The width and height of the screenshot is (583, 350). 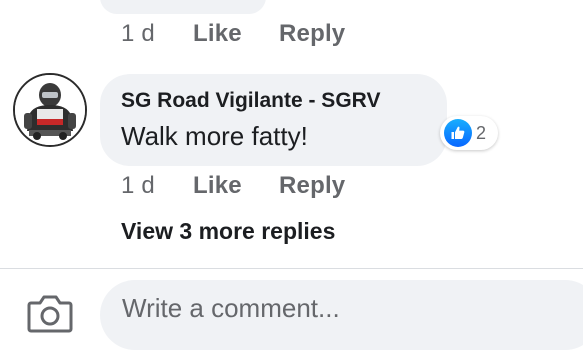 What do you see at coordinates (481, 132) in the screenshot?
I see `reaction-count: 2` at bounding box center [481, 132].